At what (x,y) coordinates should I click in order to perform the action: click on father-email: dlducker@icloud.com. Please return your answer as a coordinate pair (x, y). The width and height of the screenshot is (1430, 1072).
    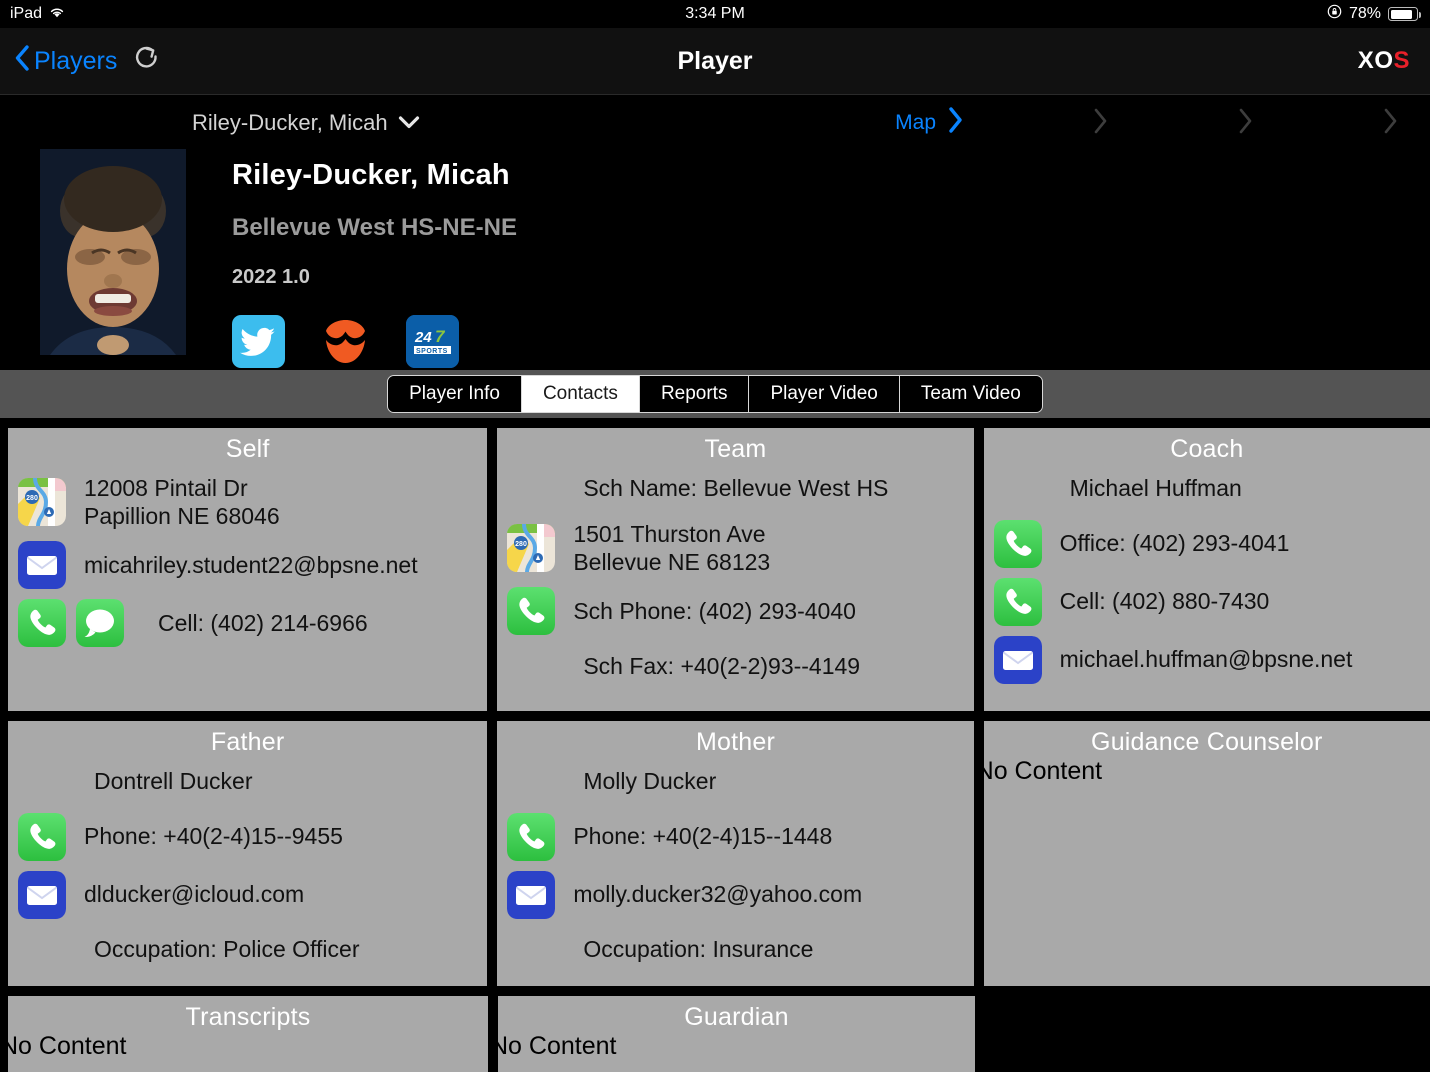
    Looking at the image, I should click on (194, 894).